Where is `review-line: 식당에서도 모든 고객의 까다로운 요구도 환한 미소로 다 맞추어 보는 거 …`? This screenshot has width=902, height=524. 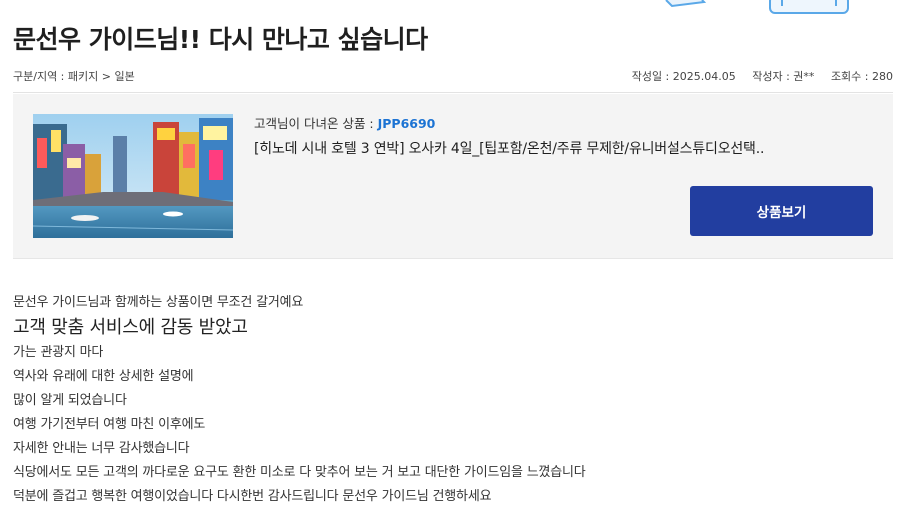
review-line: 식당에서도 모든 고객의 까다로운 요구도 환한 미소로 다 맞추어 보는 거 … is located at coordinates (299, 472).